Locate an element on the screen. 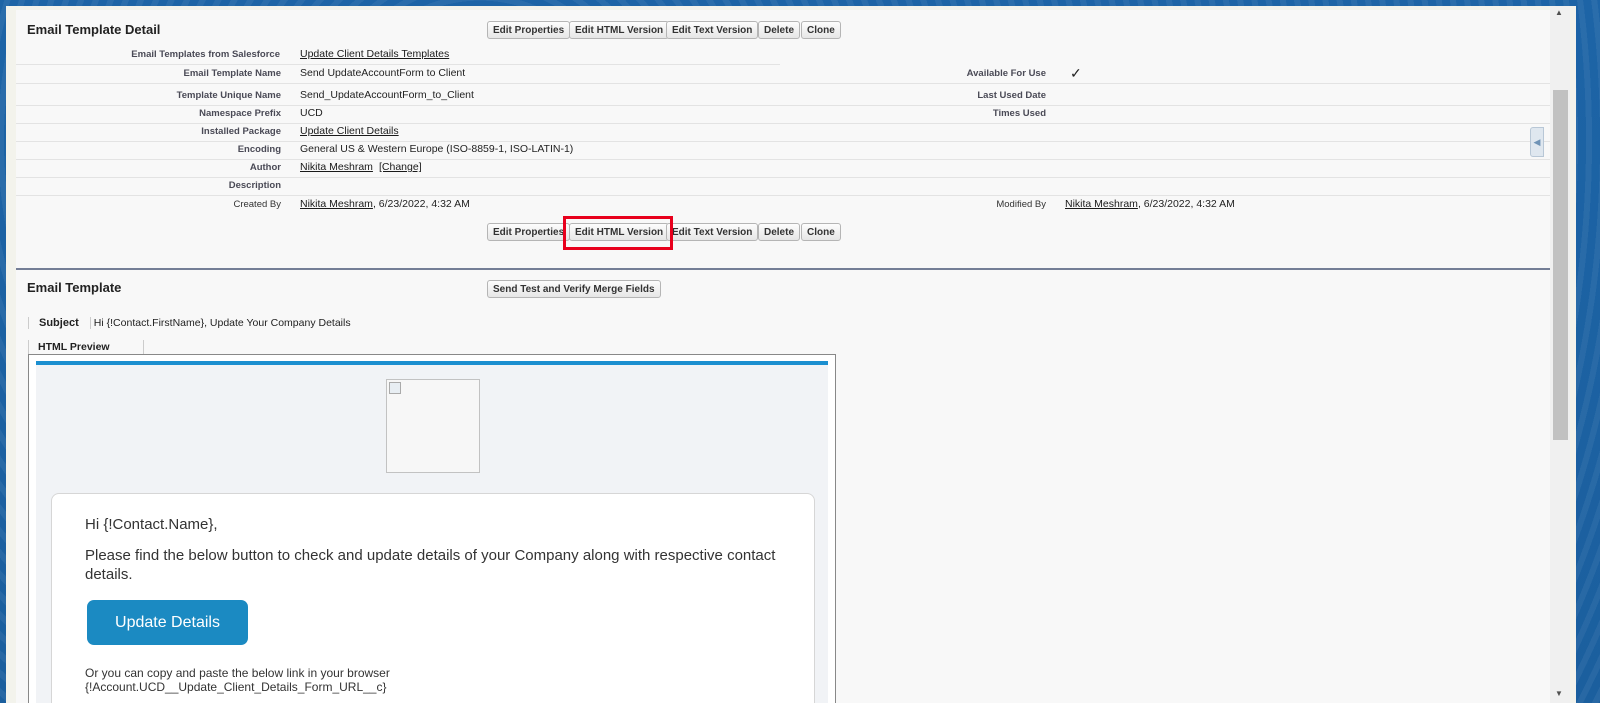 This screenshot has height=703, width=1600. row-namespace: Namespace Prefix UCD Times Used is located at coordinates (786, 114).